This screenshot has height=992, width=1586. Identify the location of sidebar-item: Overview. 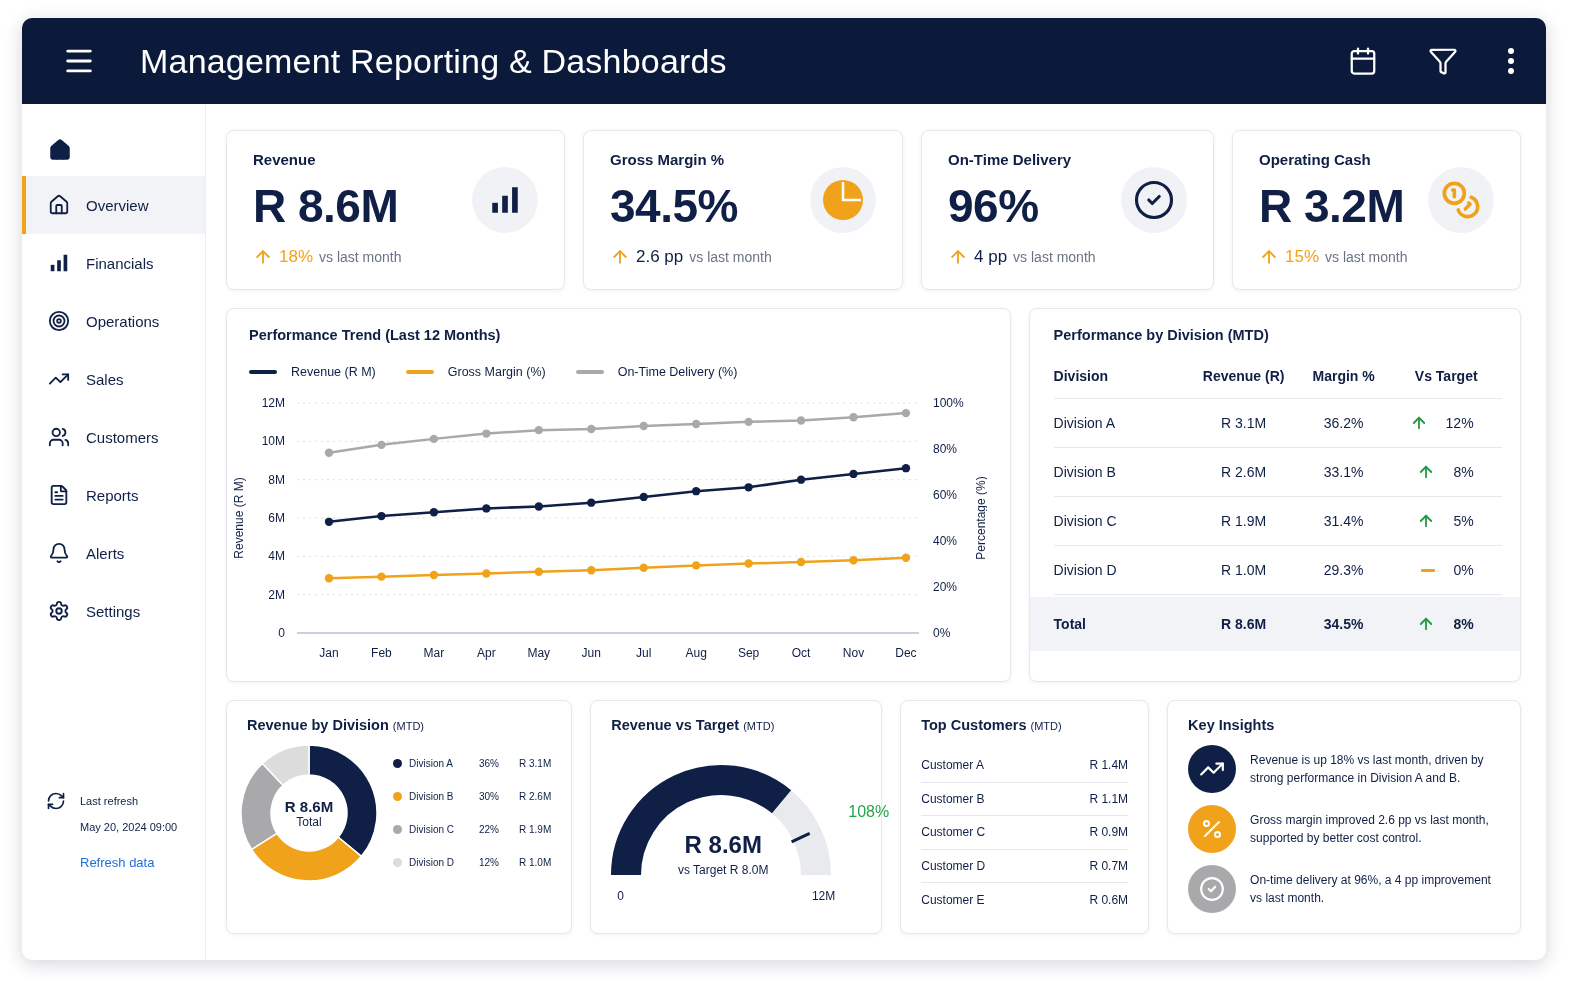
(113, 205).